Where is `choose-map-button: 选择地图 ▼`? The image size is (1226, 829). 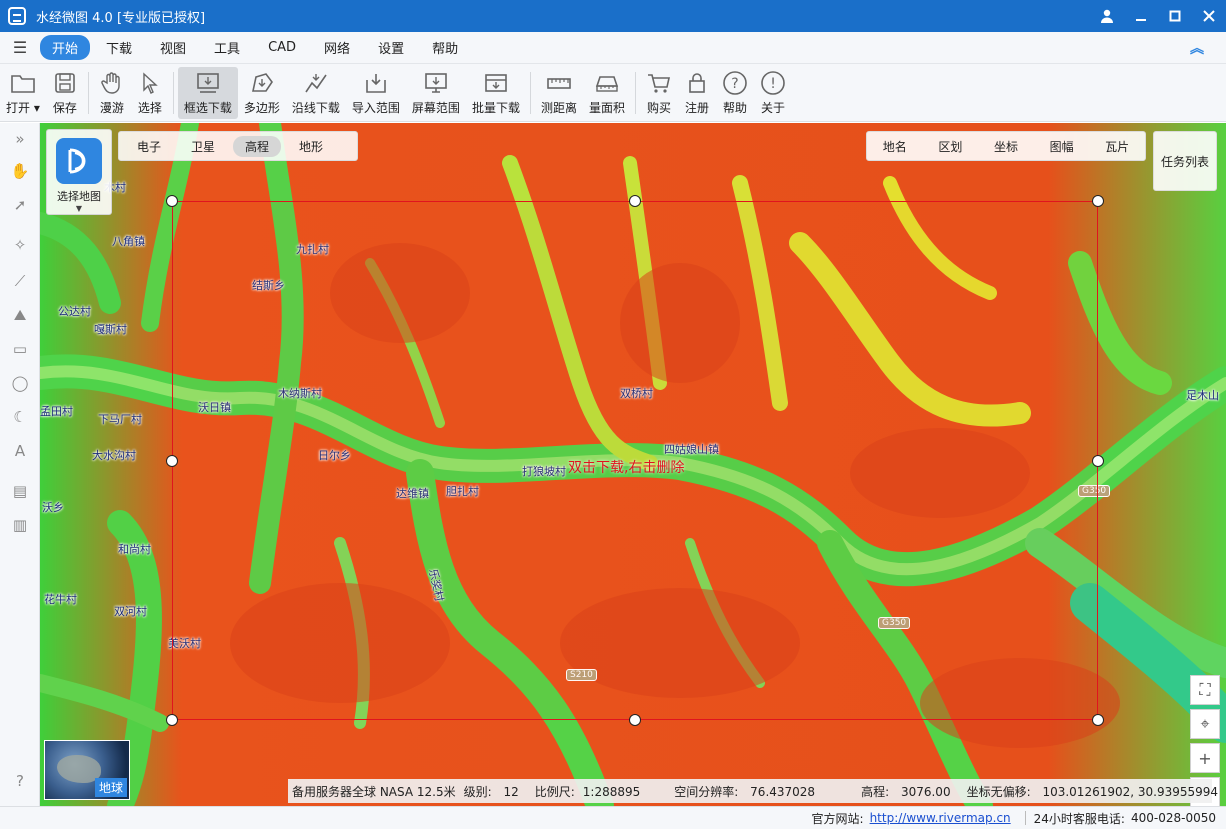 choose-map-button: 选择地图 ▼ is located at coordinates (79, 172).